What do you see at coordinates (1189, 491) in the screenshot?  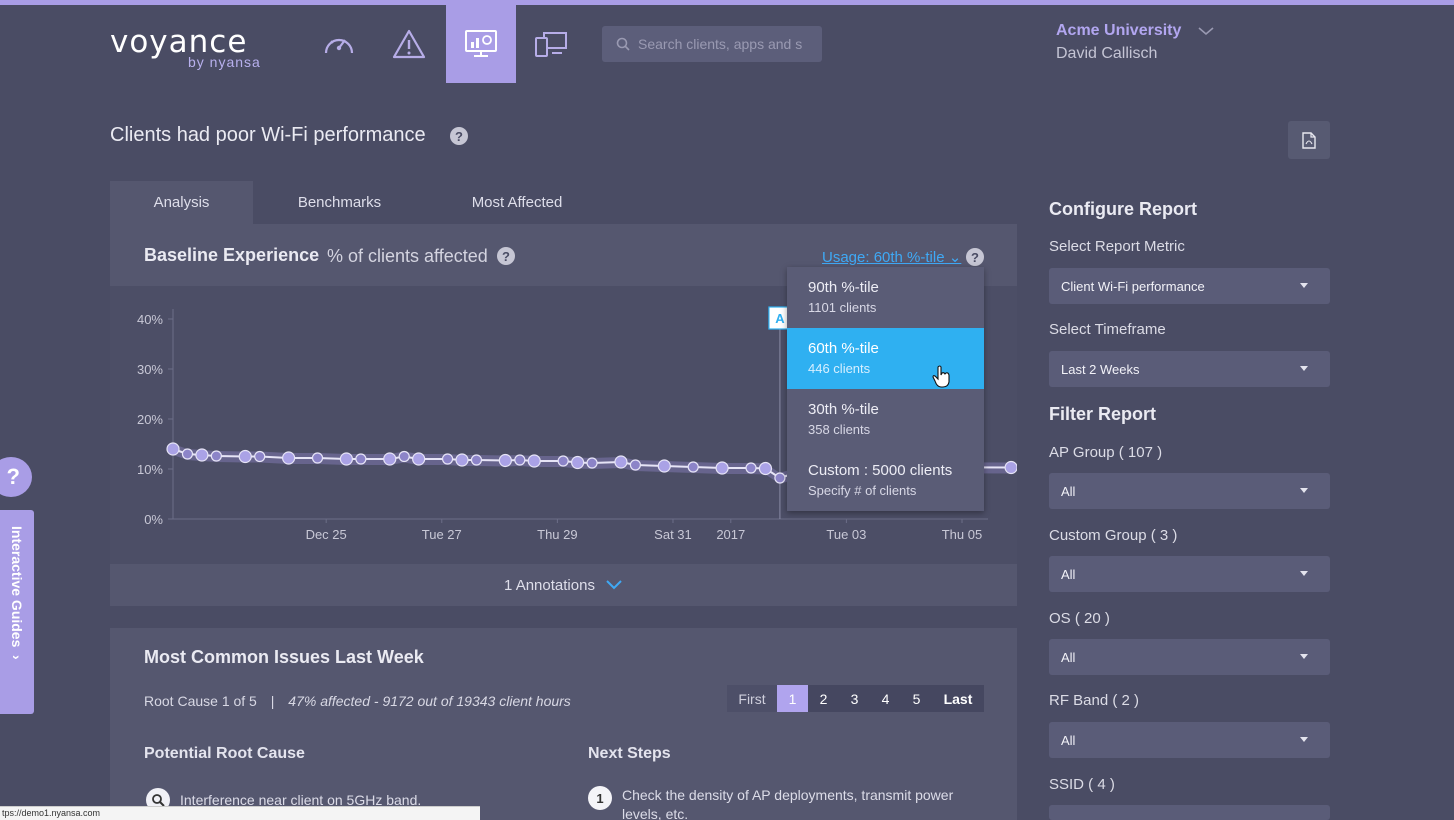 I see `filter-ap-group-select: All` at bounding box center [1189, 491].